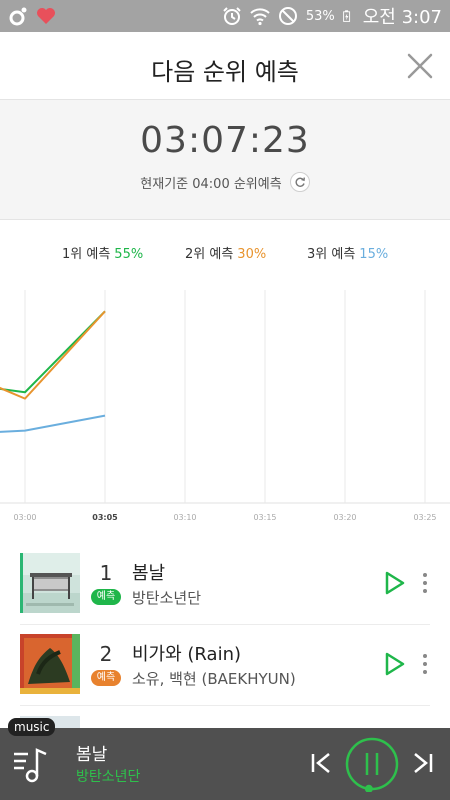 Image resolution: width=450 pixels, height=800 pixels. I want to click on song-item: 1 예측 봄날 방탄소년단, so click(225, 593).